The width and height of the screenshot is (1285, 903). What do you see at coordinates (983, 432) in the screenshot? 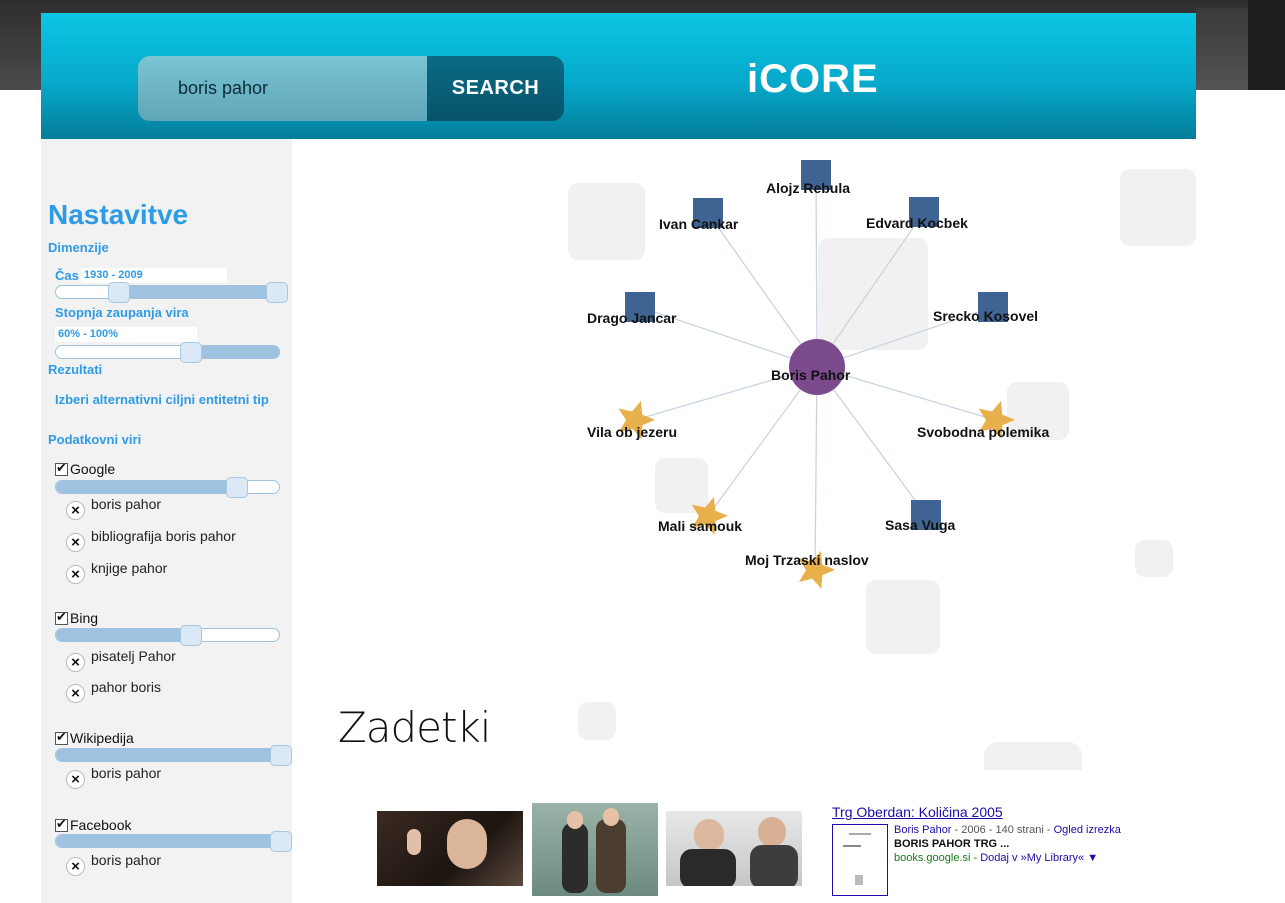
I see `work-node-label: Svobodna polemika` at bounding box center [983, 432].